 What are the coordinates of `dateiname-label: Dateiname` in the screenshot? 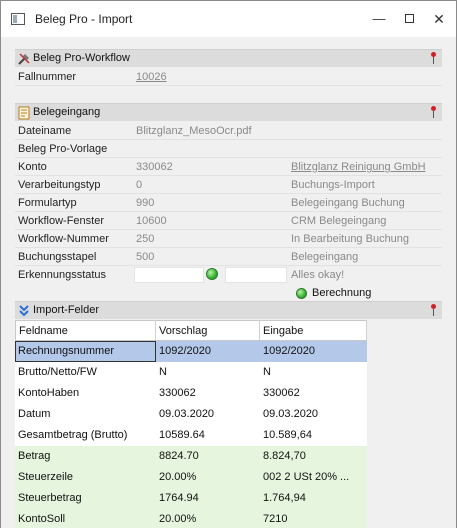 It's located at (45, 131).